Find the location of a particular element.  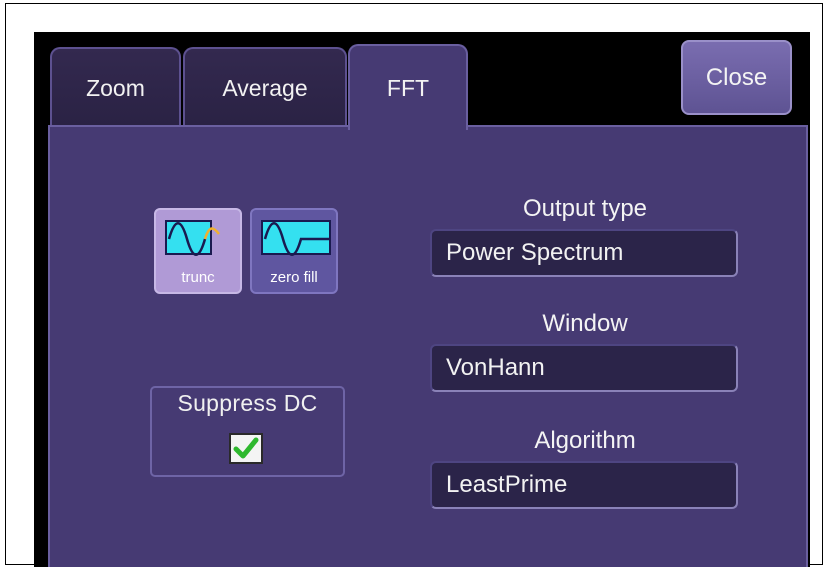

window-label: Window is located at coordinates (585, 323).